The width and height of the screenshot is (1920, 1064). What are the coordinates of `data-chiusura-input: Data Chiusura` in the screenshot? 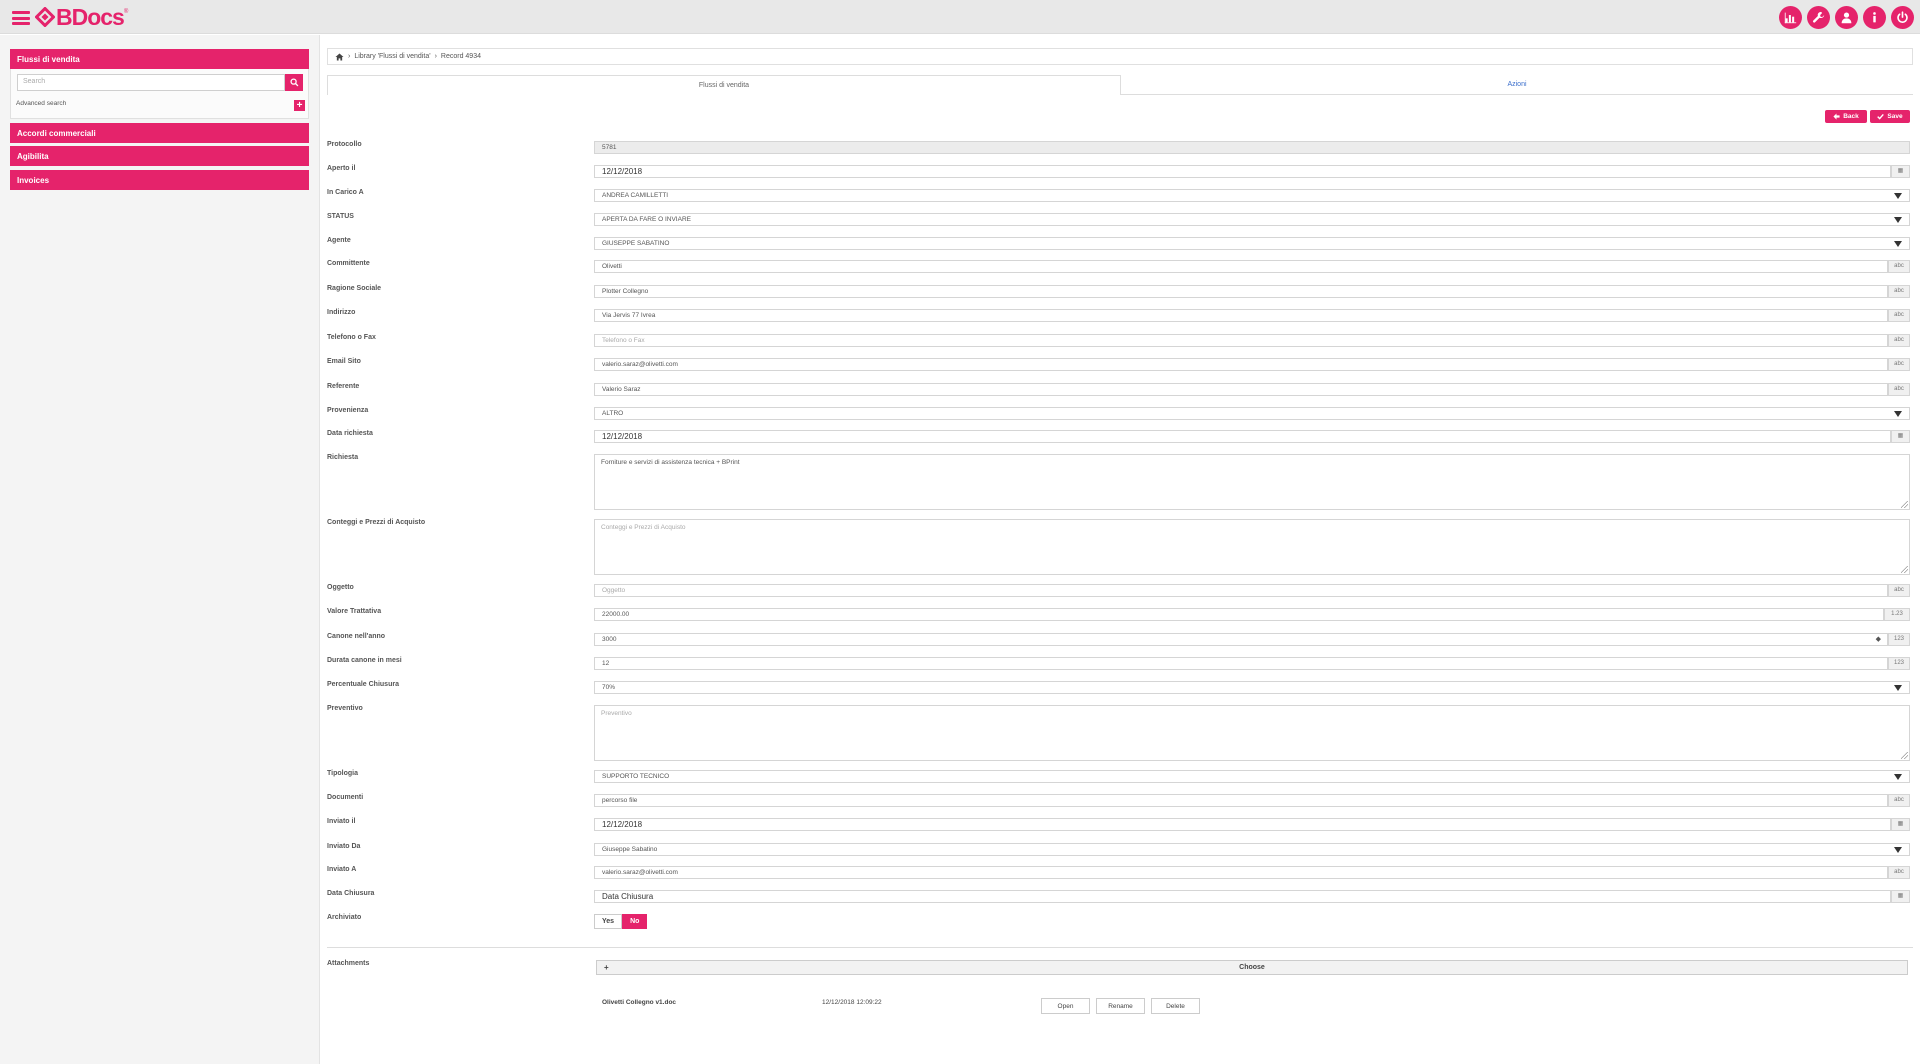 It's located at (1242, 896).